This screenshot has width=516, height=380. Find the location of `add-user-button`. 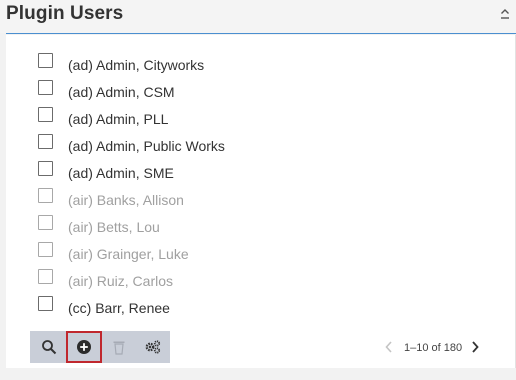

add-user-button is located at coordinates (84, 347).